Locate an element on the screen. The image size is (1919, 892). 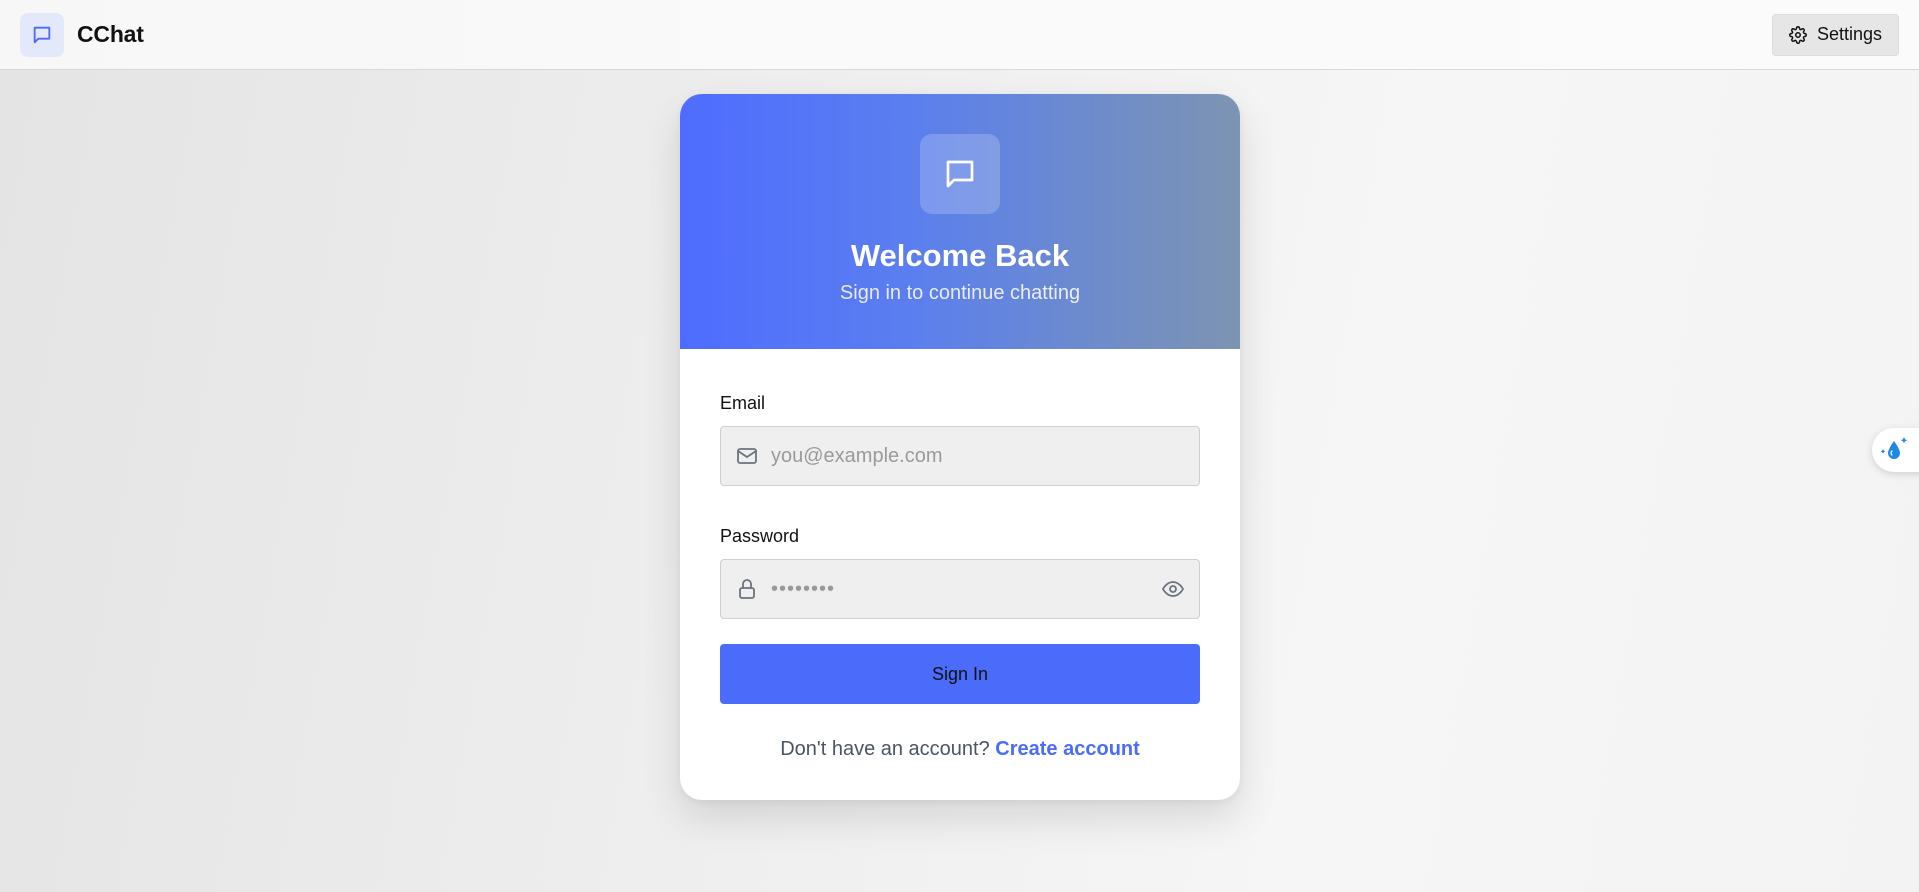
lock-icon is located at coordinates (747, 589).